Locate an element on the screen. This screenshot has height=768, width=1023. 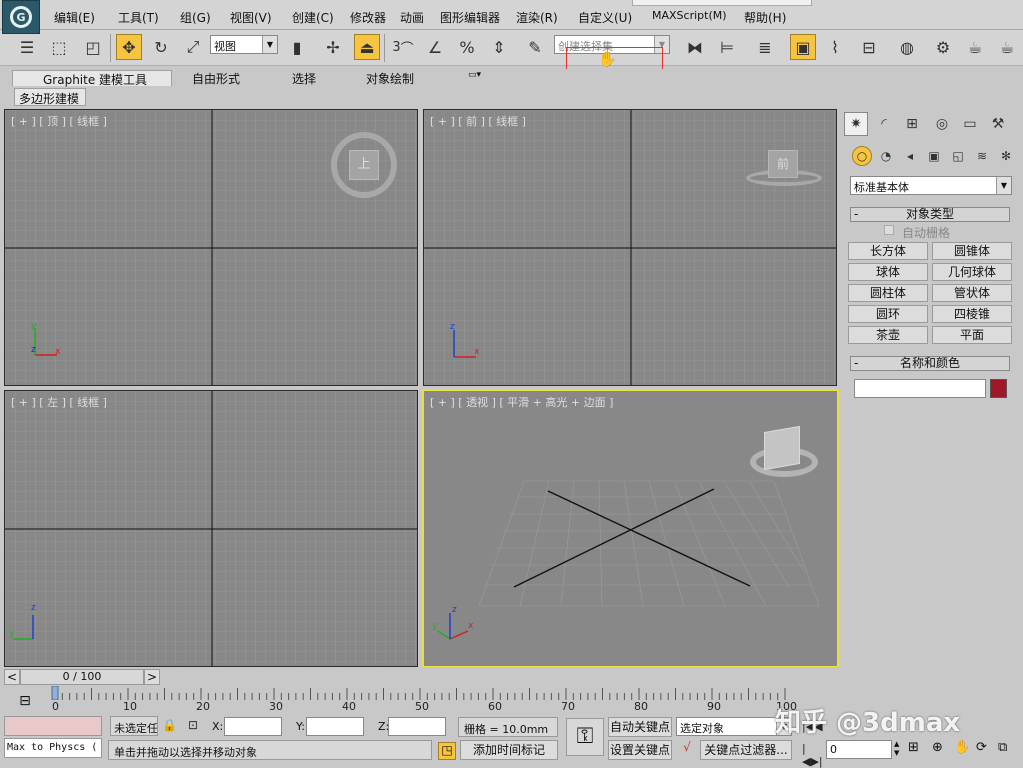
viewport-left: [ + ] [ 左 ] [ 线框 ] y z is located at coordinates (211, 528).